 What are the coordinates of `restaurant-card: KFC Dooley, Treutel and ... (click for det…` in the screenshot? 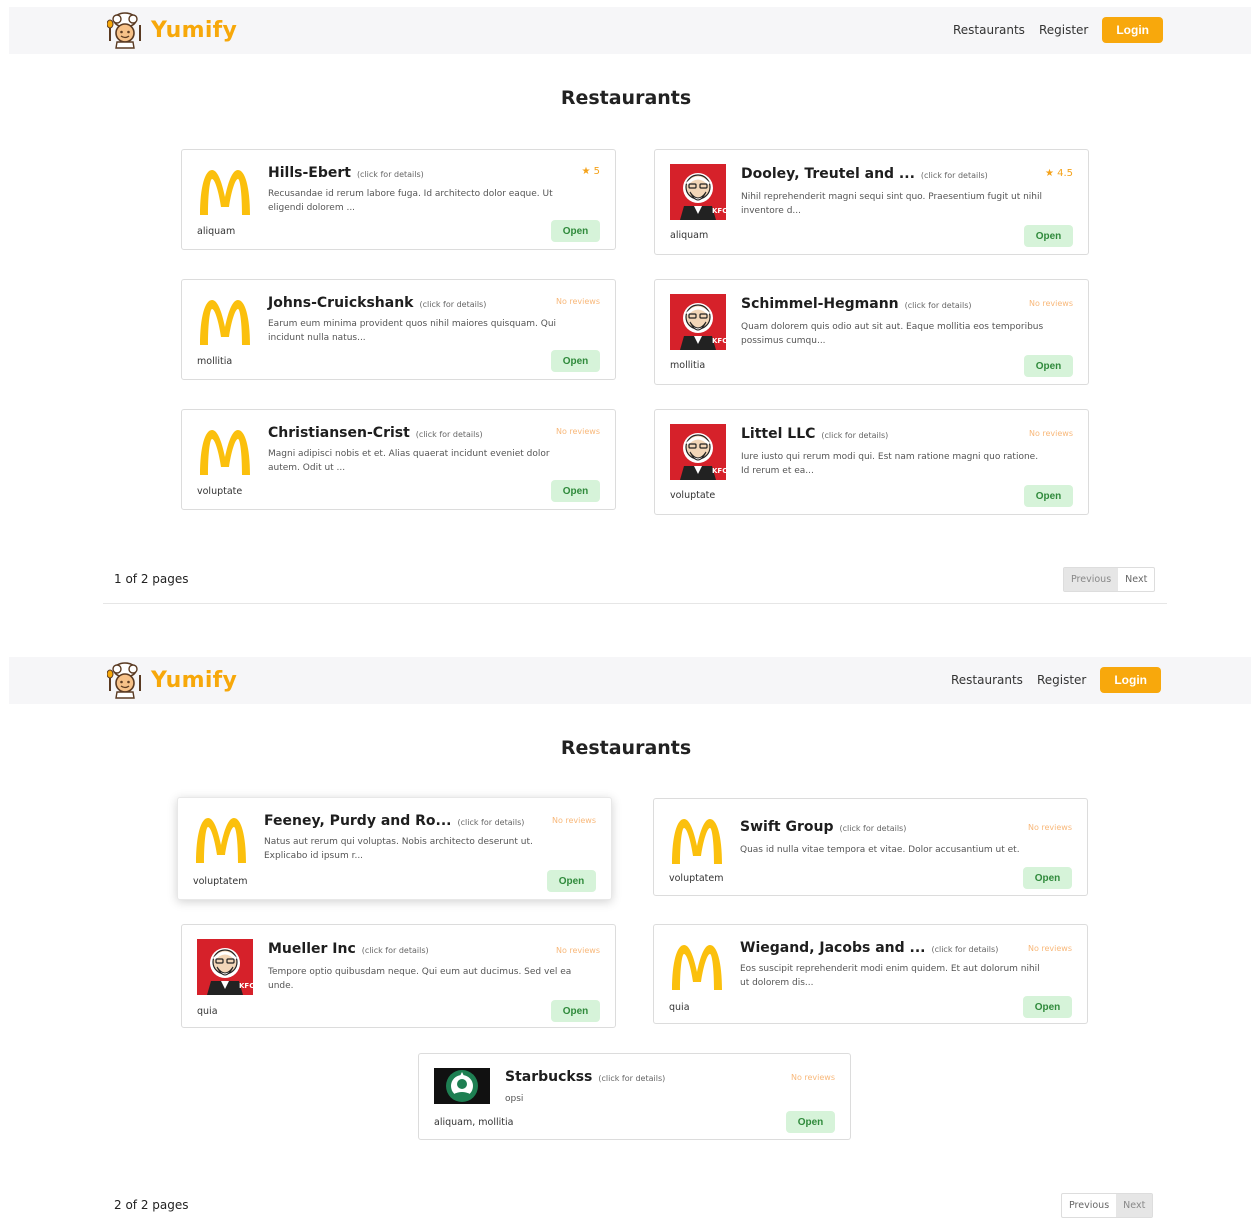 It's located at (871, 202).